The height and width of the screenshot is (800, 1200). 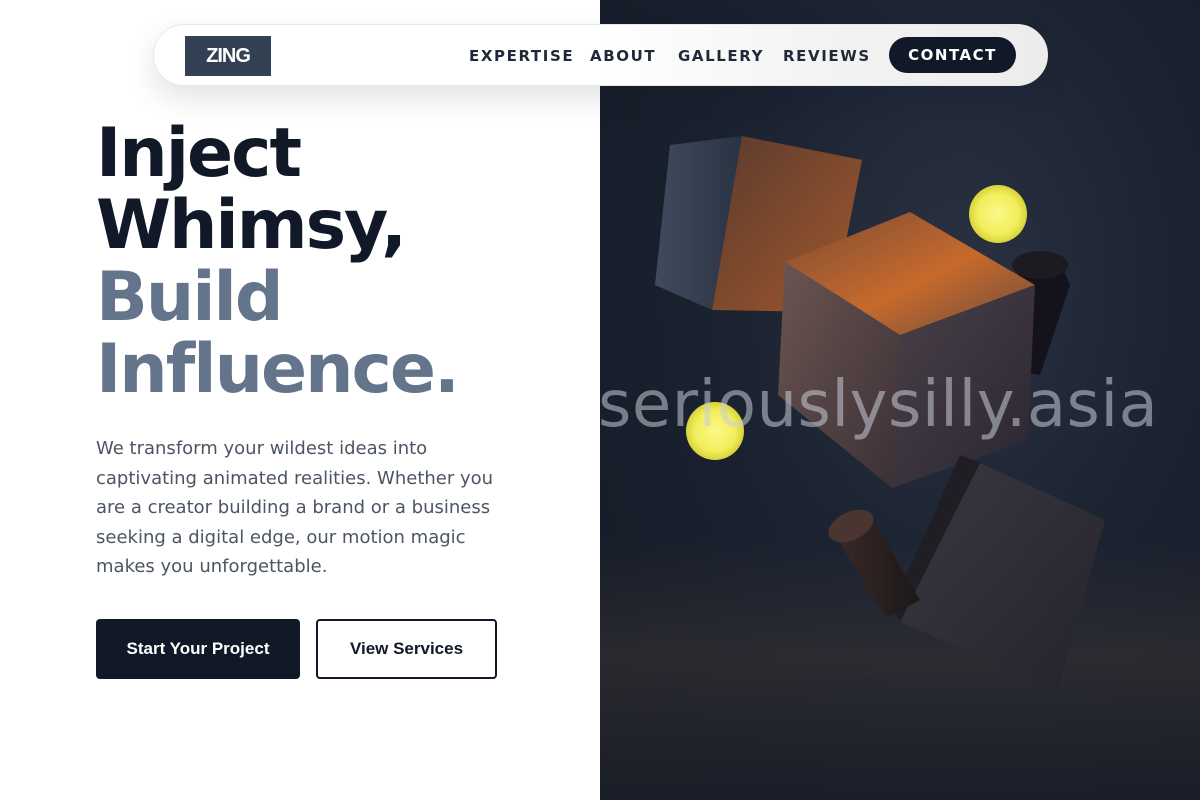 I want to click on nav-link-expertise: EXPERTISE, so click(x=521, y=56).